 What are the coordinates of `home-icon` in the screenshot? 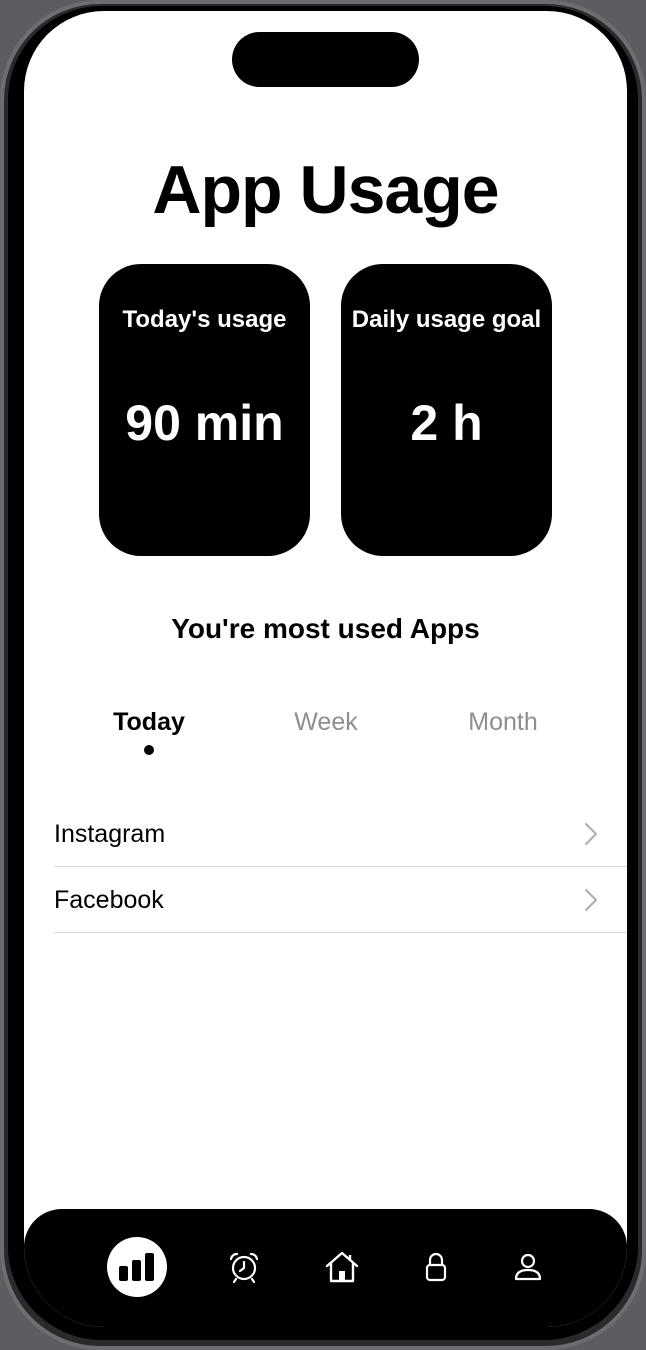 It's located at (342, 1267).